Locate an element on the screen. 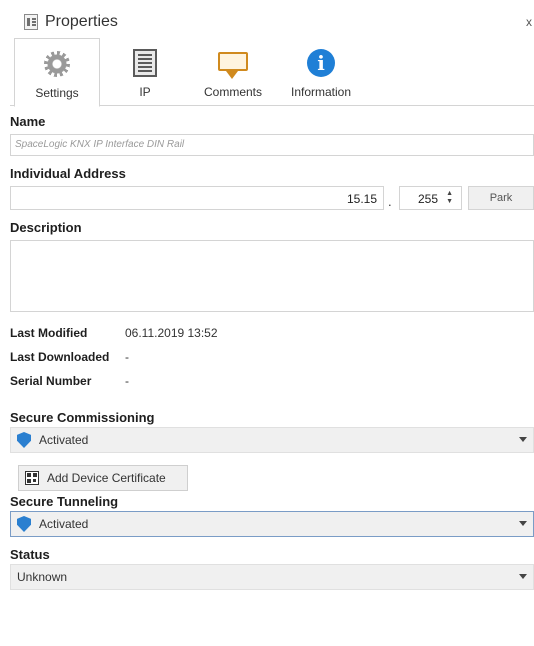 This screenshot has height=646, width=534. last-modified-row: Last Modified 06.11.2019 13:52 is located at coordinates (114, 333).